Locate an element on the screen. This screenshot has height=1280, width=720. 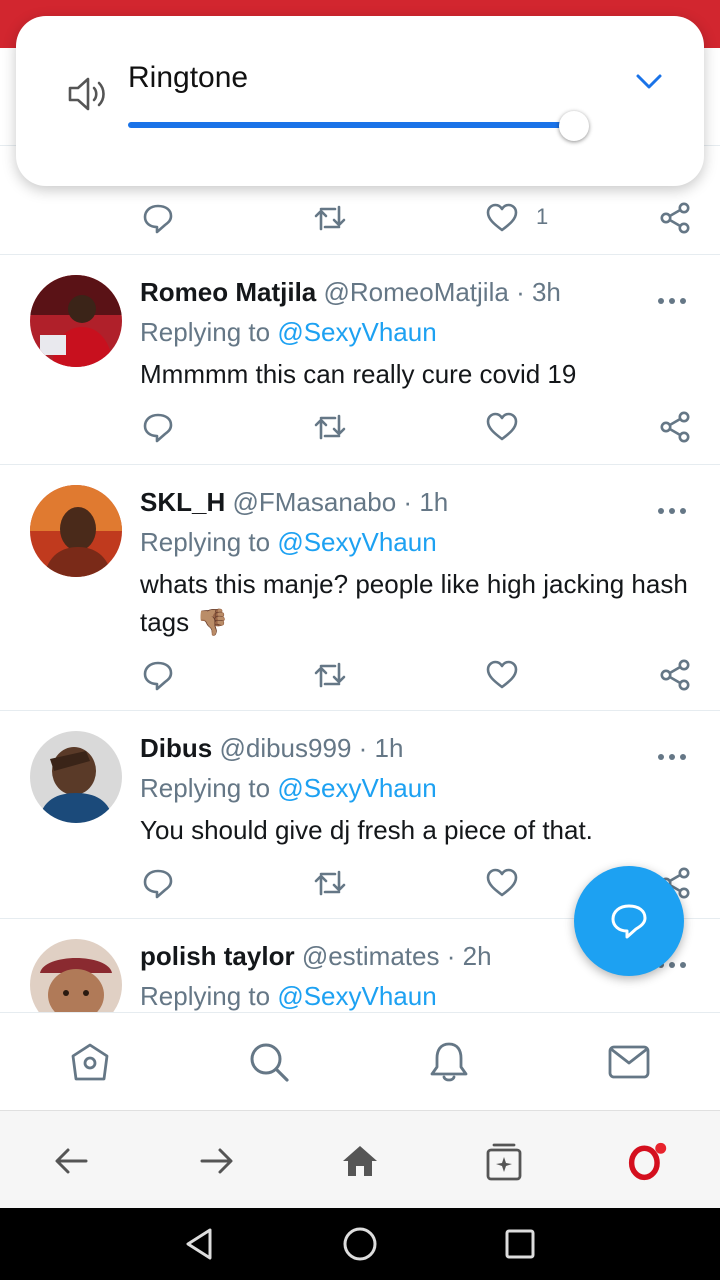
tweet-header: Romeo Matjila @RomeoMatjila · 3h is located at coordinates (350, 292).